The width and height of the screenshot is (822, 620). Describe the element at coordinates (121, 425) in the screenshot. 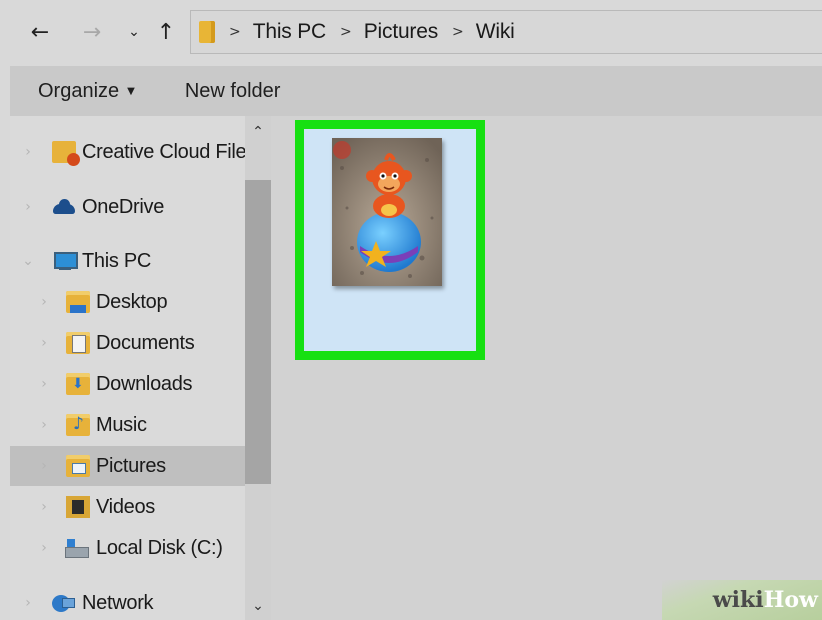

I see `sidebar-item-label: Music` at that location.